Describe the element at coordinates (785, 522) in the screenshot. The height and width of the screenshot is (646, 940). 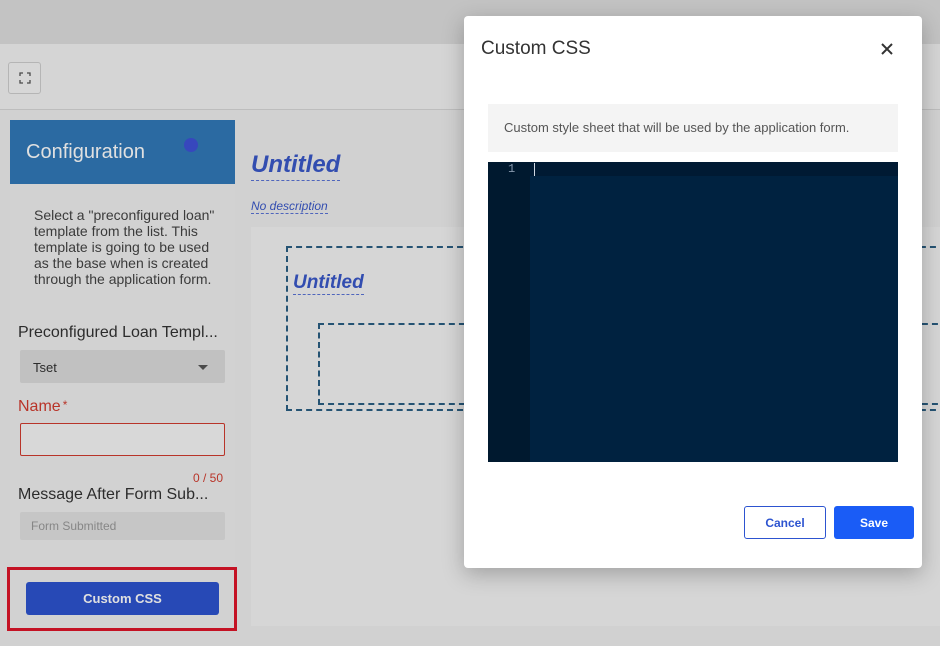
I see `cancel-button: Cancel` at that location.